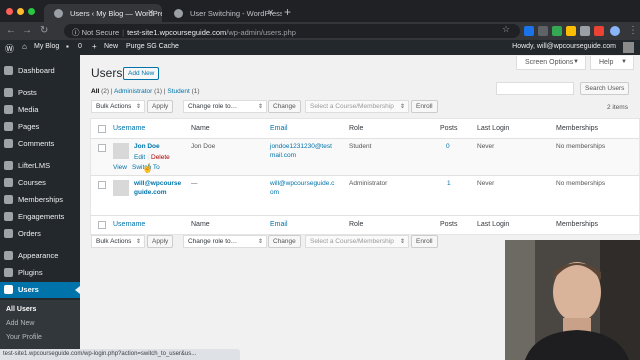 Image resolution: width=640 pixels, height=360 pixels. I want to click on profile-icon, so click(615, 31).